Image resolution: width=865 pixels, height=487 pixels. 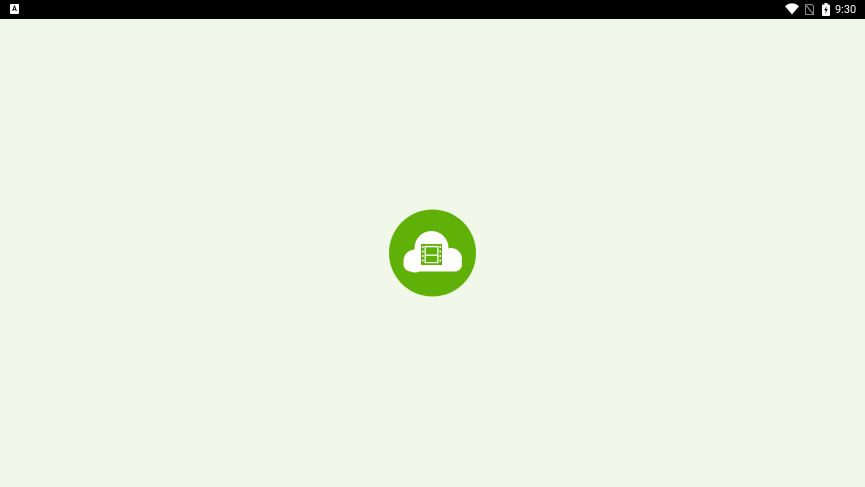 What do you see at coordinates (432, 9) in the screenshot?
I see `status-bar: A 9:30` at bounding box center [432, 9].